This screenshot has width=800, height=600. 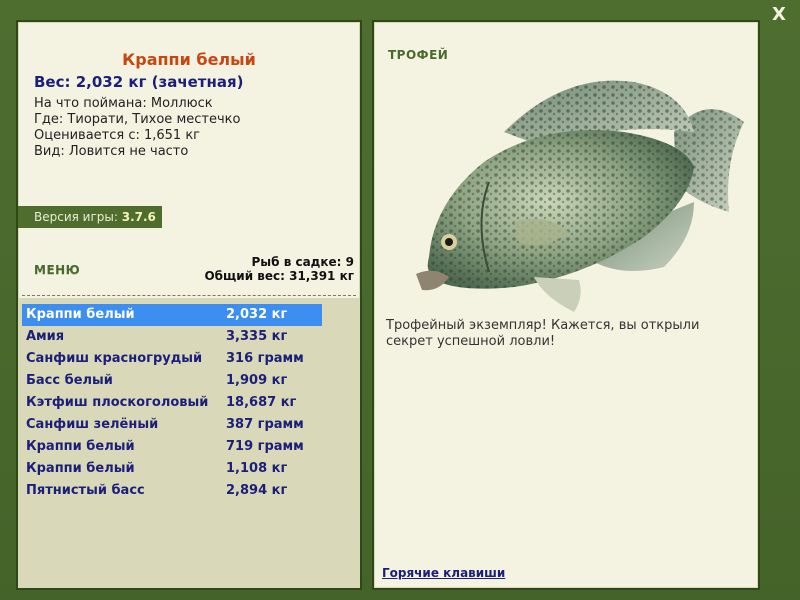 What do you see at coordinates (172, 447) in the screenshot?
I see `creel-list-item: Краппи белый 719 грамм` at bounding box center [172, 447].